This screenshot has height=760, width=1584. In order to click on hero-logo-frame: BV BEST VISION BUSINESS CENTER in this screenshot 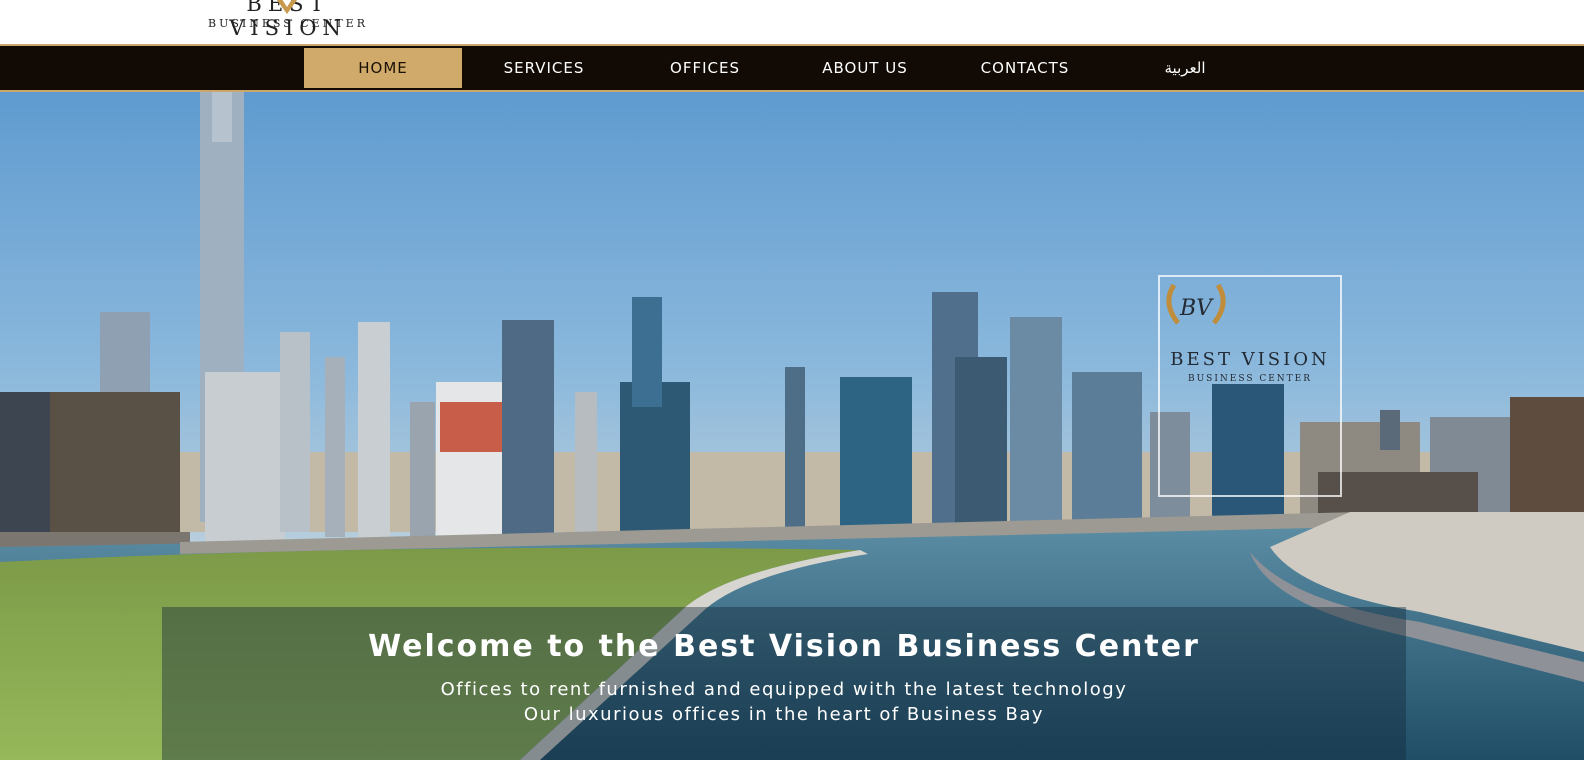, I will do `click(1250, 386)`.